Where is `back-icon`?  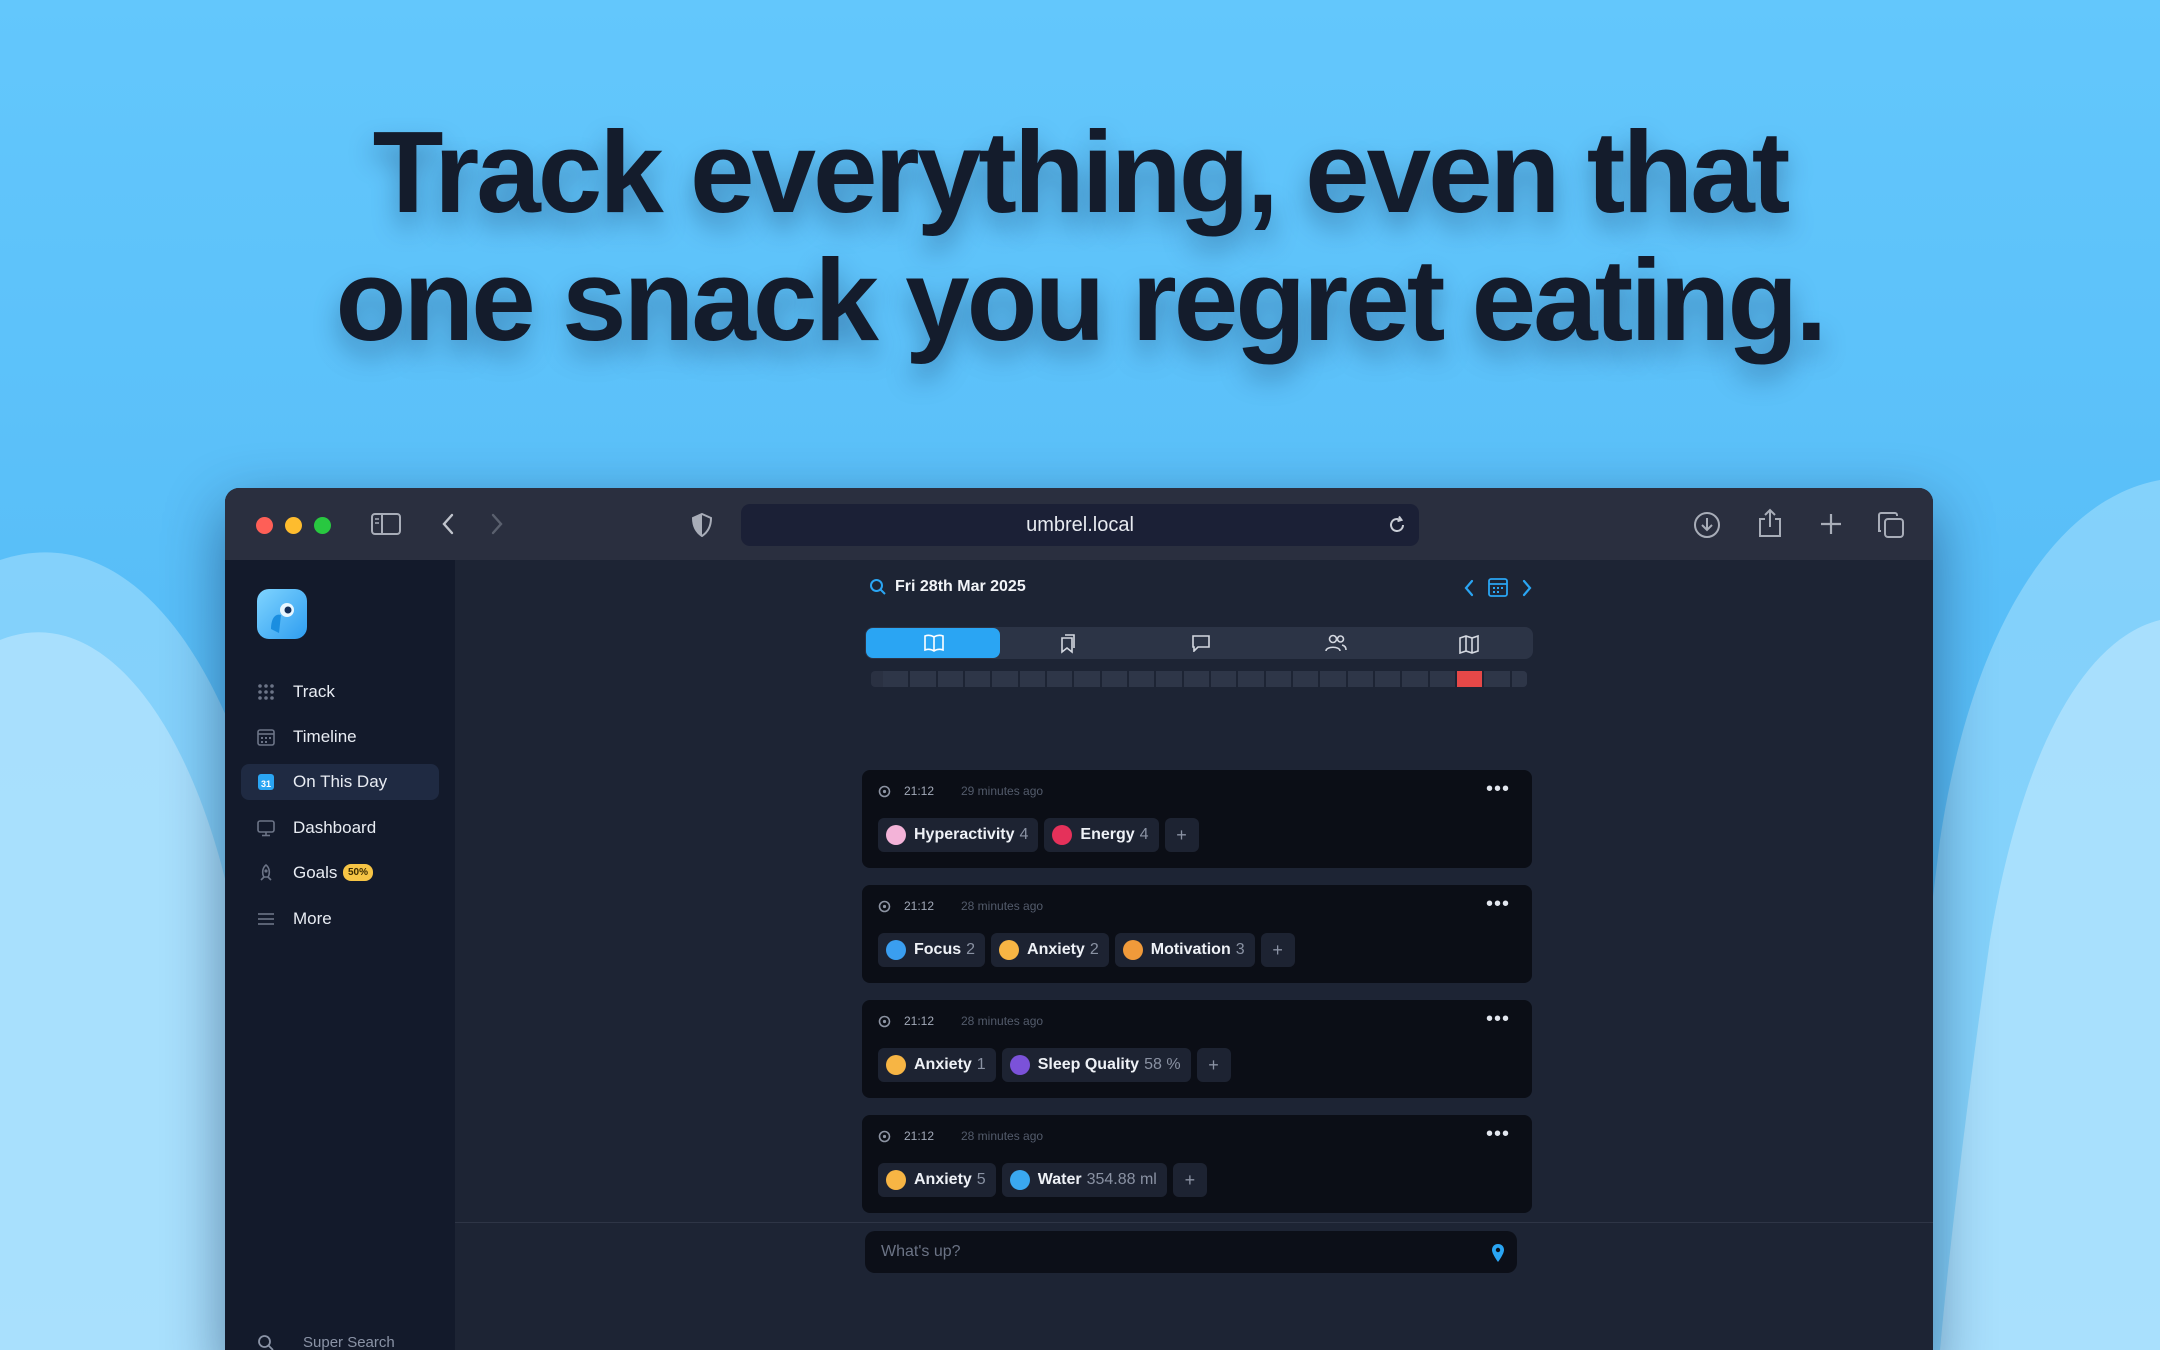
back-icon is located at coordinates (448, 524).